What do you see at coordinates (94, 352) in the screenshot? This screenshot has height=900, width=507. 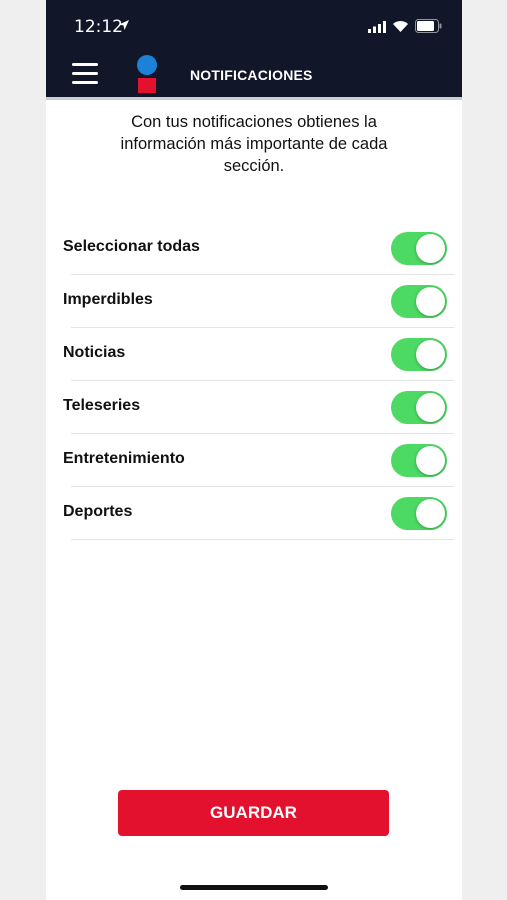 I see `setting-label: Noticias` at bounding box center [94, 352].